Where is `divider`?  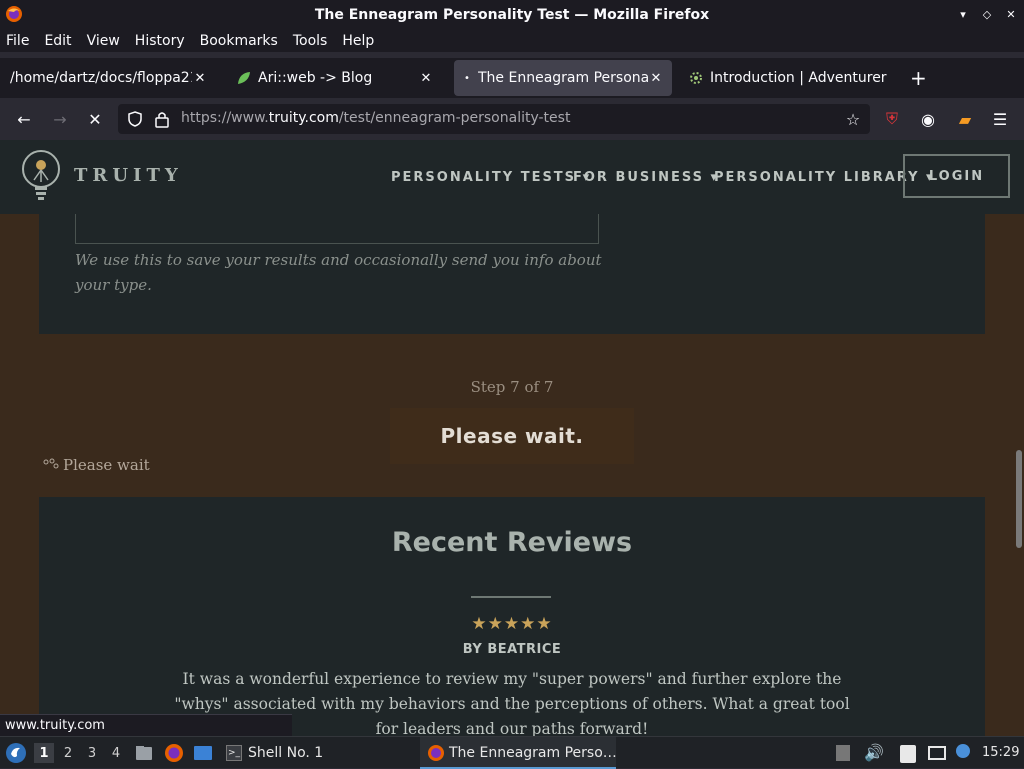
divider is located at coordinates (511, 597).